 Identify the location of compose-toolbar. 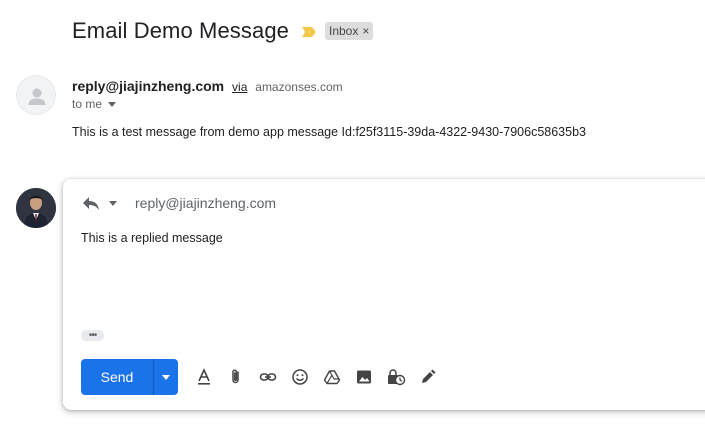
(316, 377).